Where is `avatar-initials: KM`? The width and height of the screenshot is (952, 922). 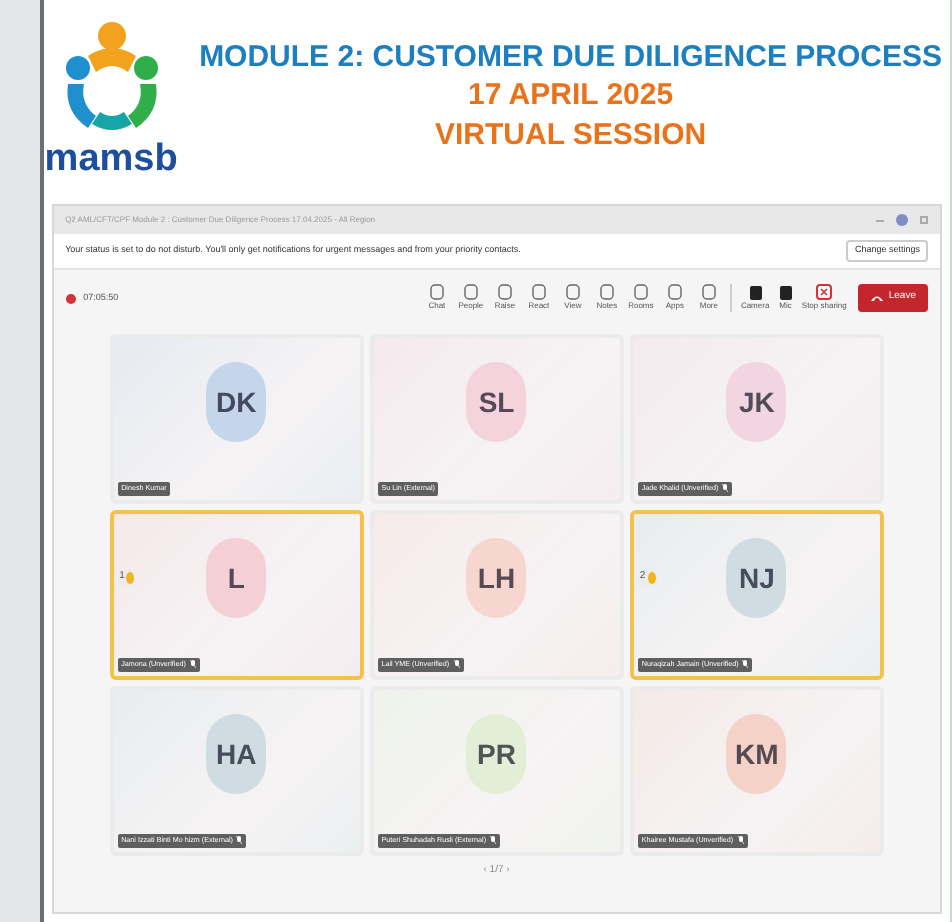 avatar-initials: KM is located at coordinates (756, 754).